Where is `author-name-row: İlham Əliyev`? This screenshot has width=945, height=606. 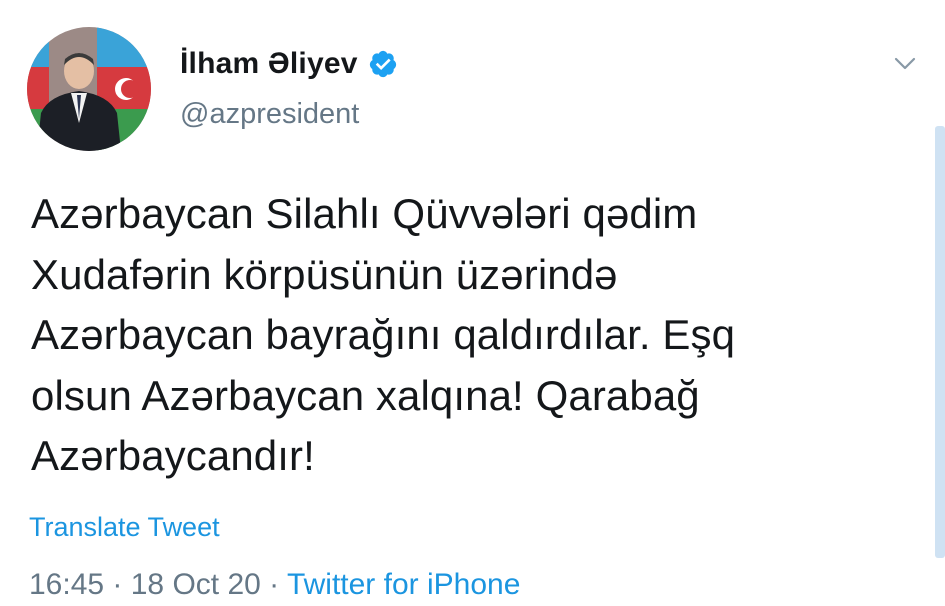 author-name-row: İlham Əliyev is located at coordinates (289, 64).